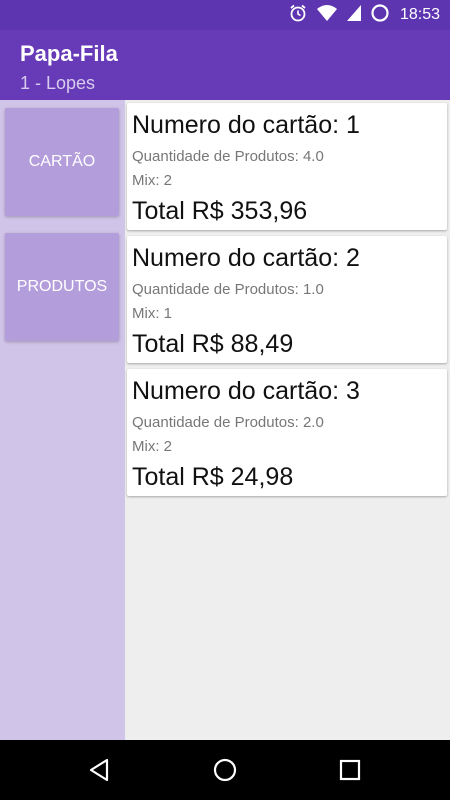  Describe the element at coordinates (58, 83) in the screenshot. I see `app-subtitle: 1 - Lopes` at that location.